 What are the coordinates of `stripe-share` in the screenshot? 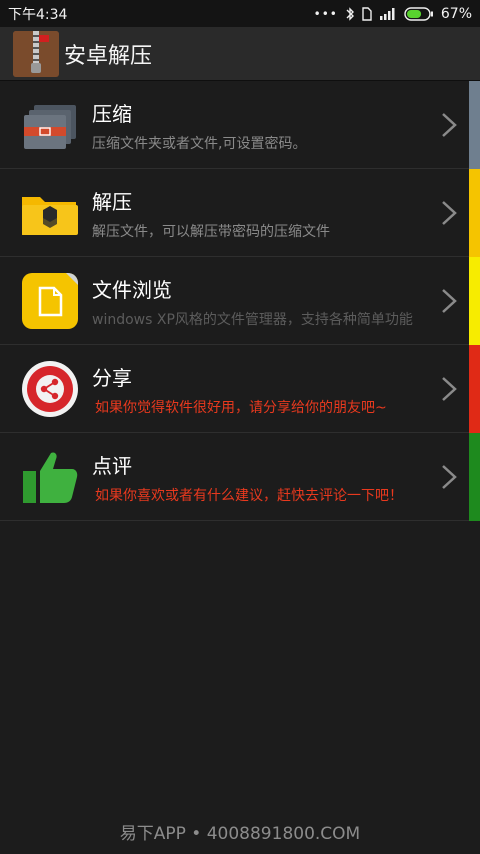 It's located at (474, 389).